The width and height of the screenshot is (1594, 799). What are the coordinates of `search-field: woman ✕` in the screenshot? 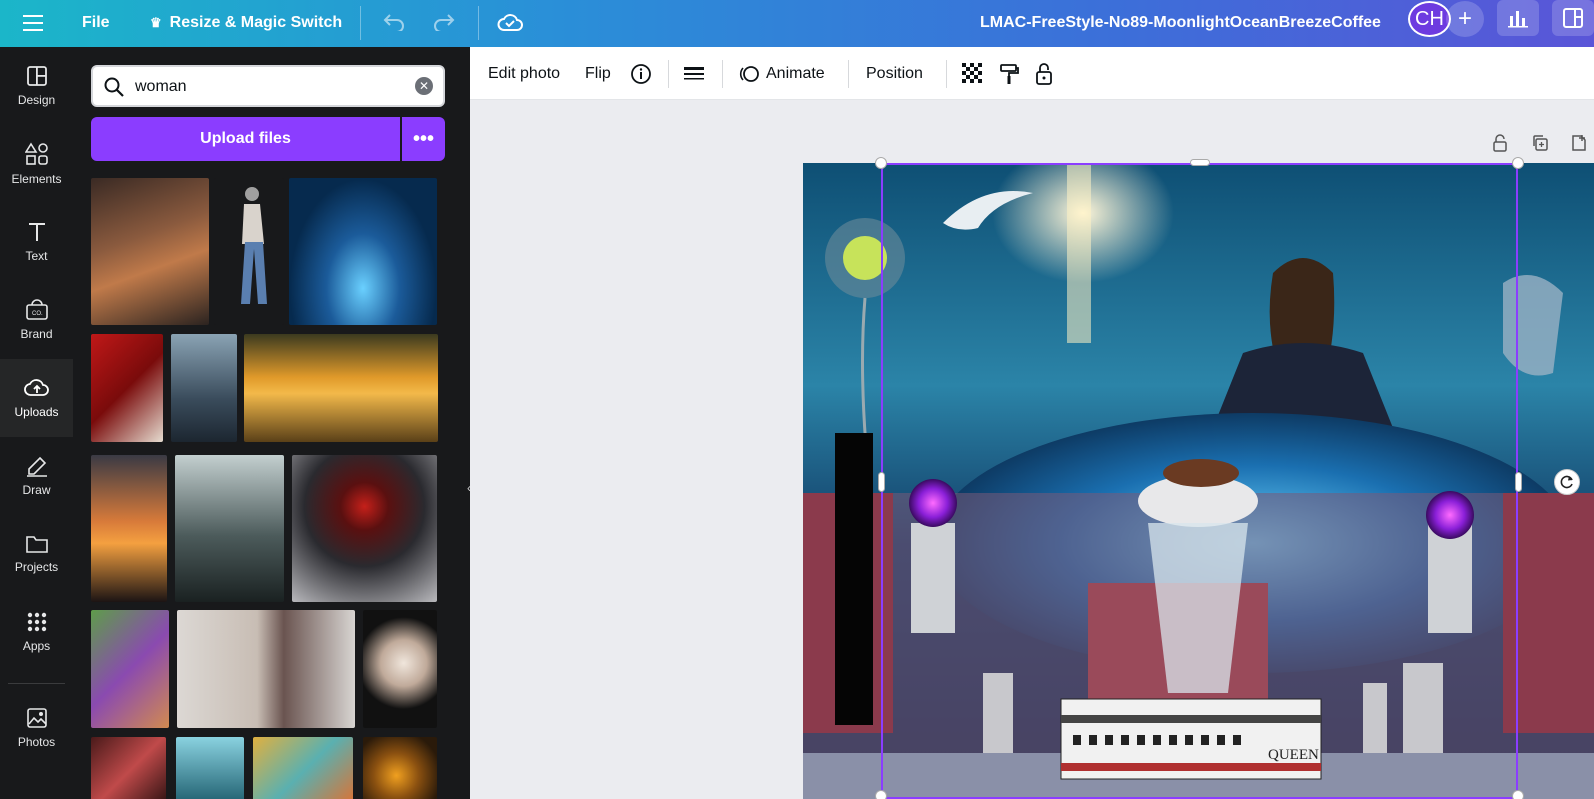 It's located at (268, 86).